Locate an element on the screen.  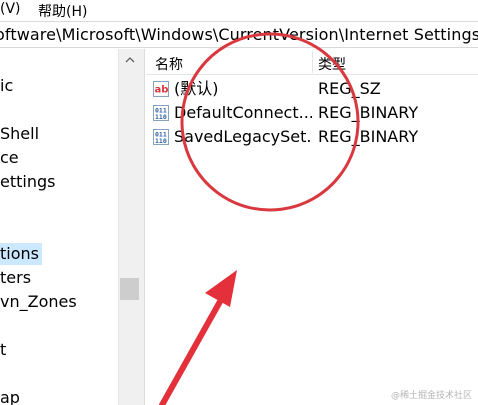
tree-item-label: ettings is located at coordinates (28, 181).